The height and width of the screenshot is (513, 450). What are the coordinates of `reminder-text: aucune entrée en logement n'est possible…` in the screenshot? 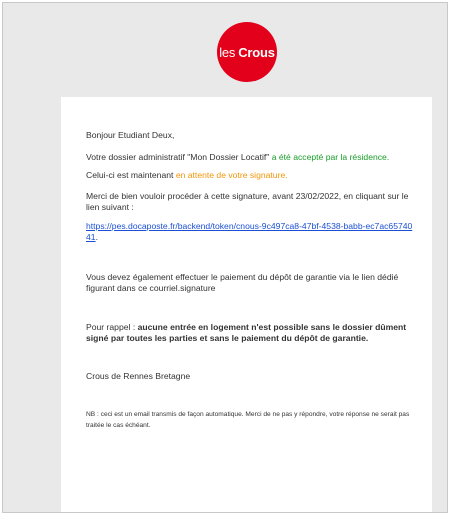 It's located at (246, 332).